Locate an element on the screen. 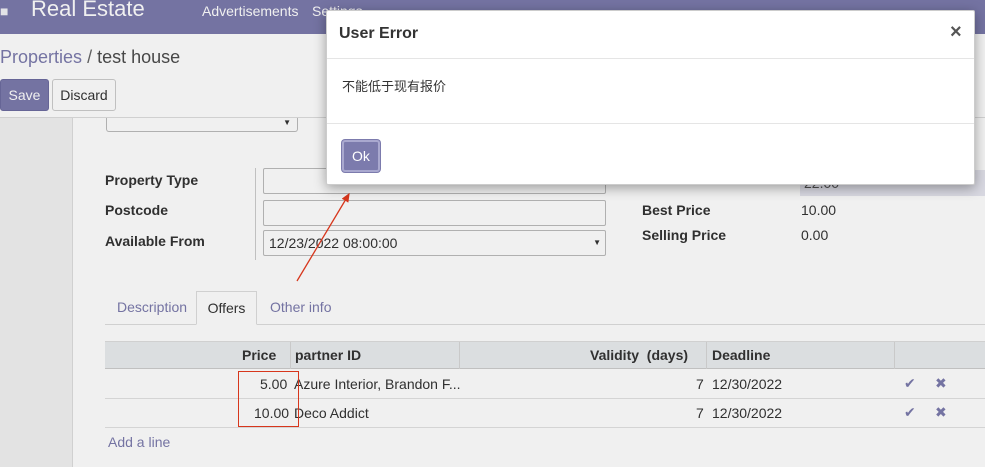 The width and height of the screenshot is (985, 467). dialog-message: 不能低于现有报价 is located at coordinates (394, 86).